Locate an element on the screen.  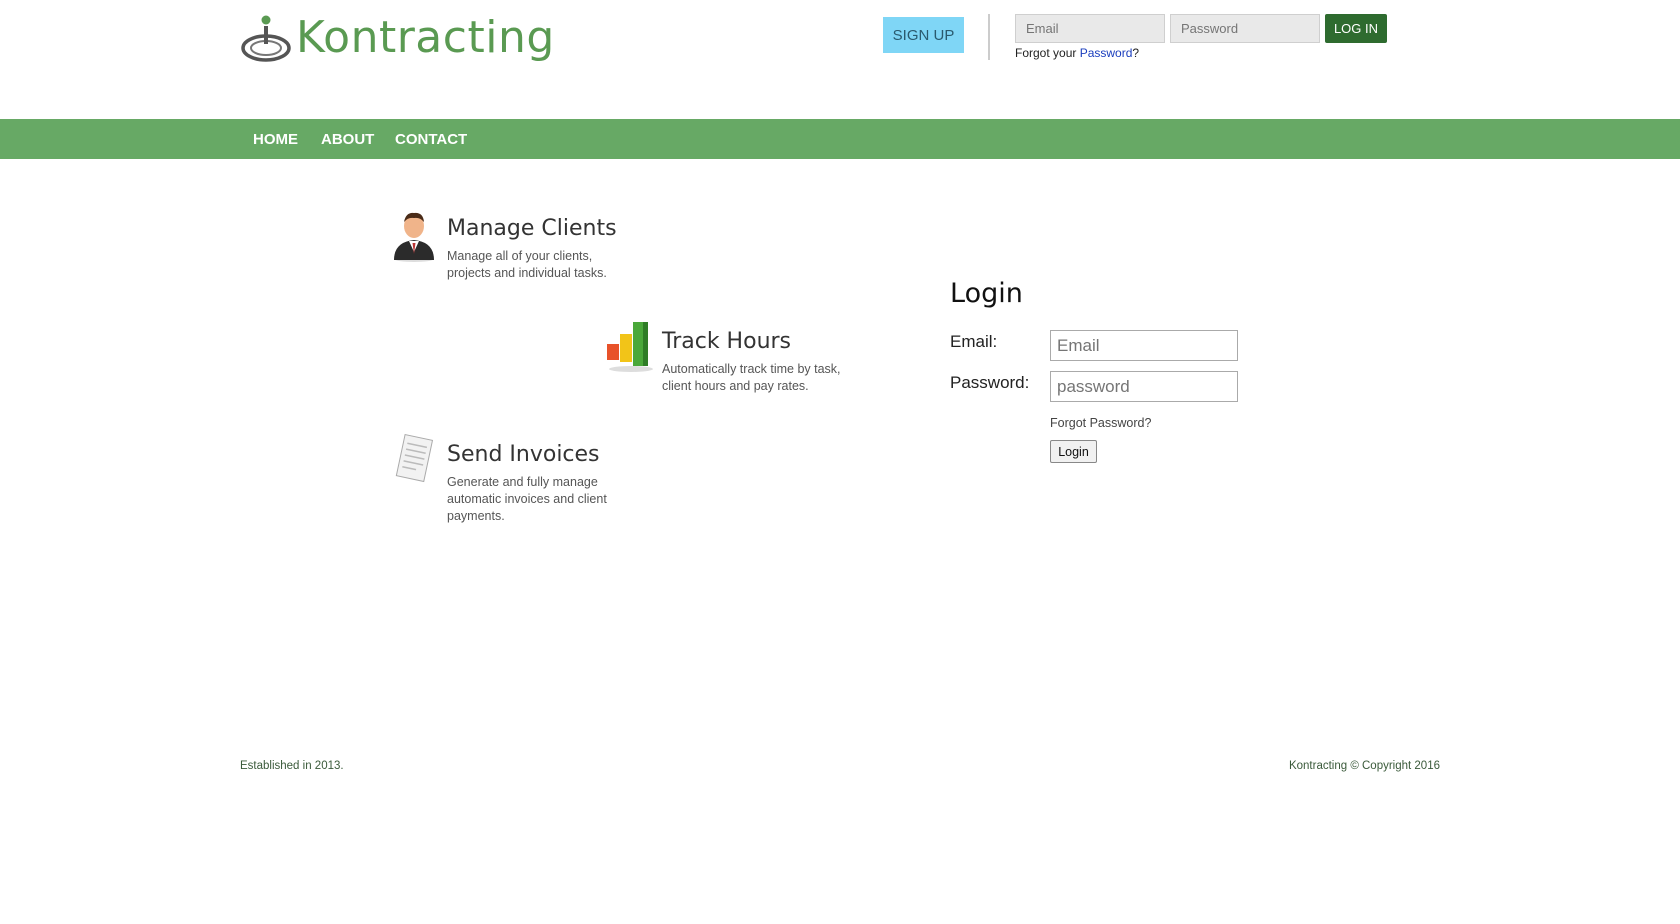
forgot-password-link: Forgot Password? is located at coordinates (1100, 423).